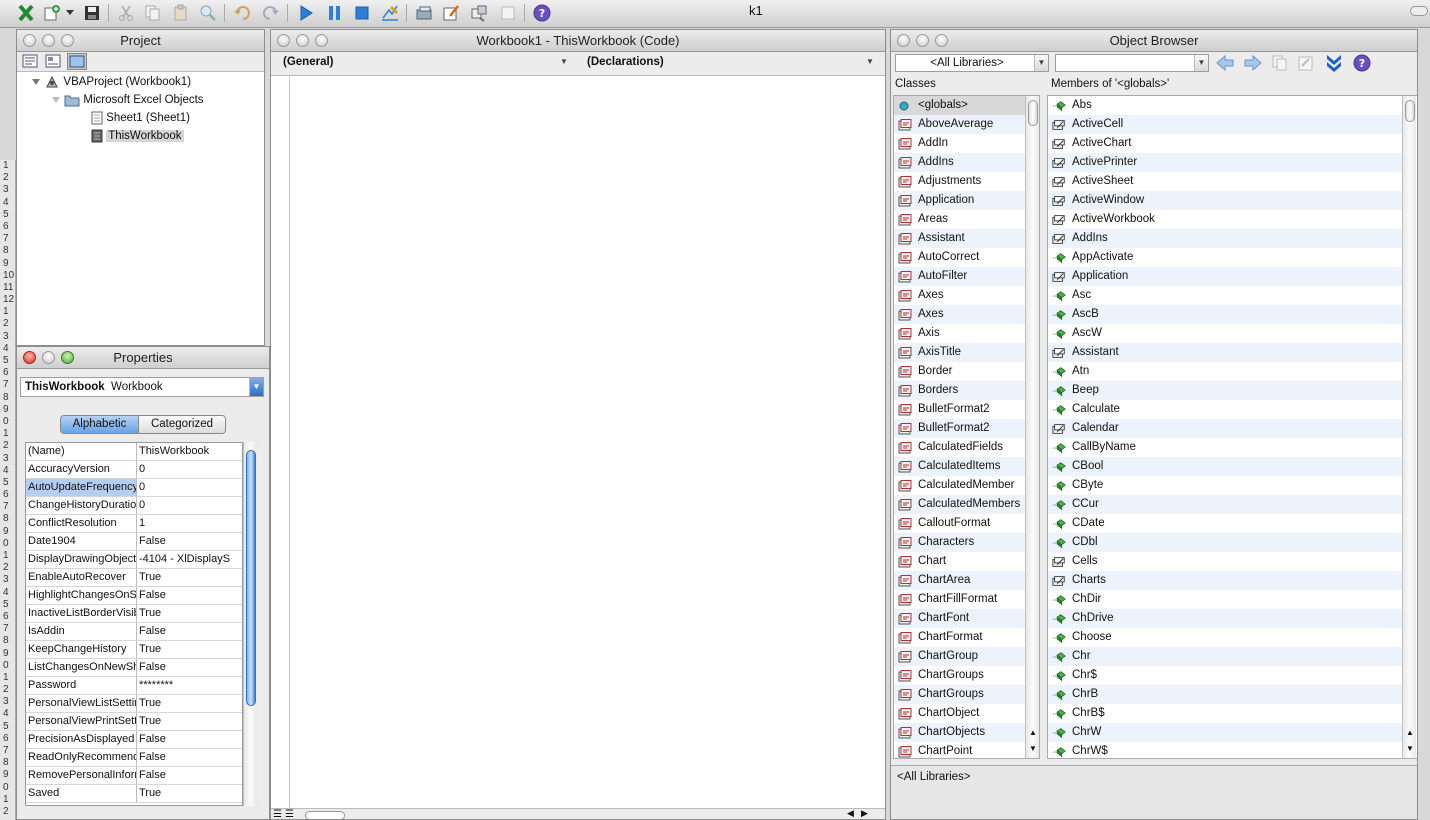  I want to click on member-list-item: AppActivate, so click(1225, 257).